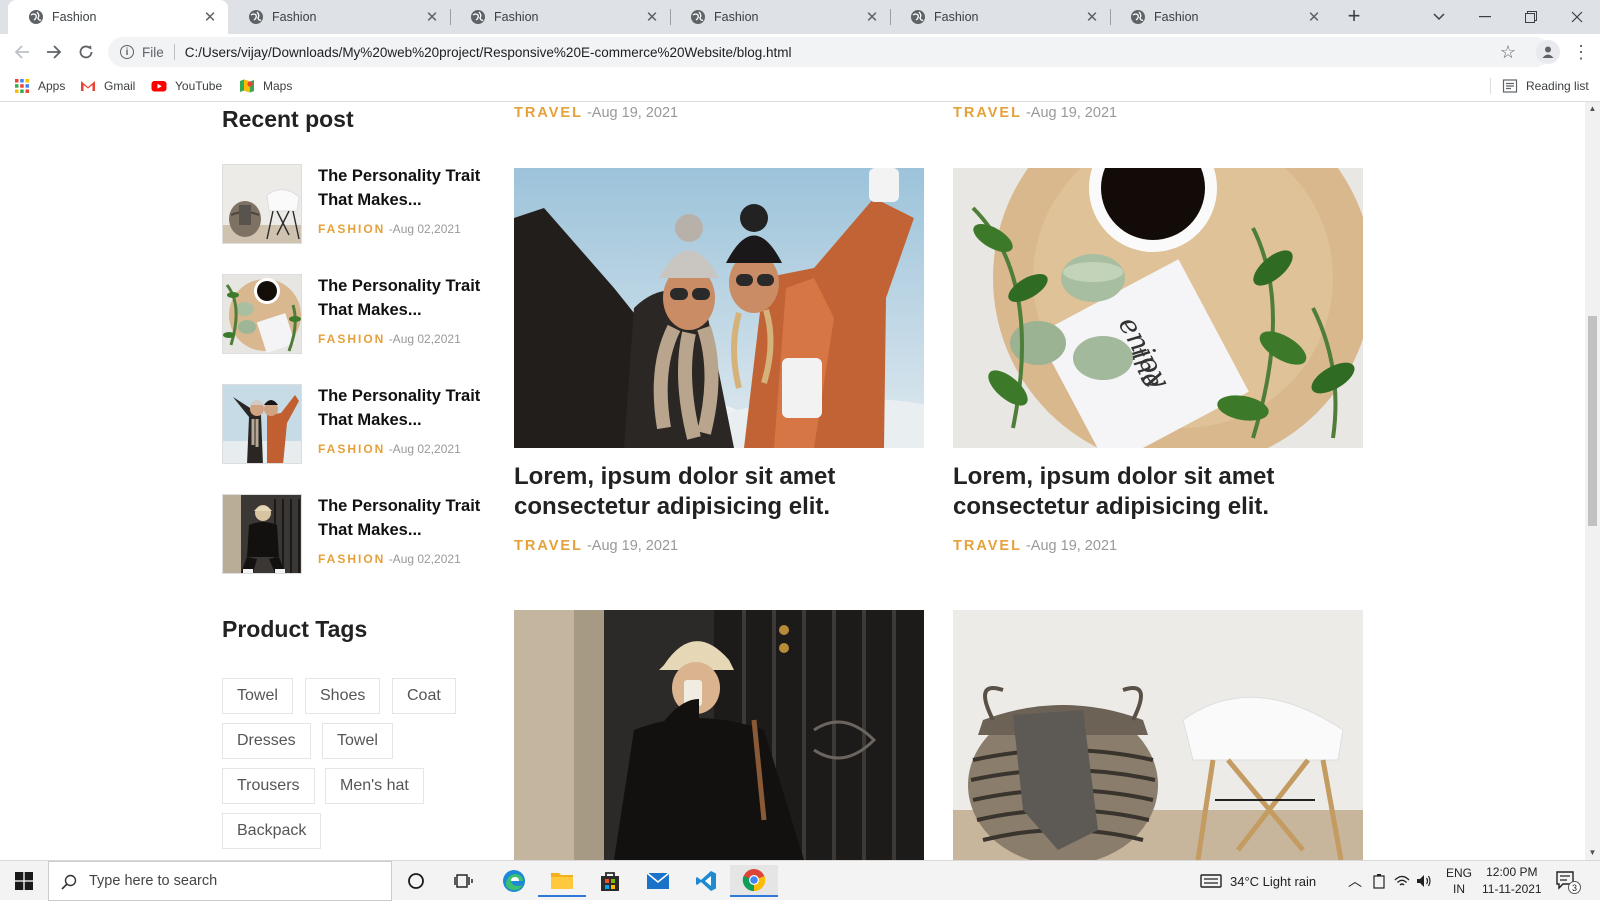 The image size is (1600, 901). Describe the element at coordinates (562, 881) in the screenshot. I see `file-explorer-icon` at that location.